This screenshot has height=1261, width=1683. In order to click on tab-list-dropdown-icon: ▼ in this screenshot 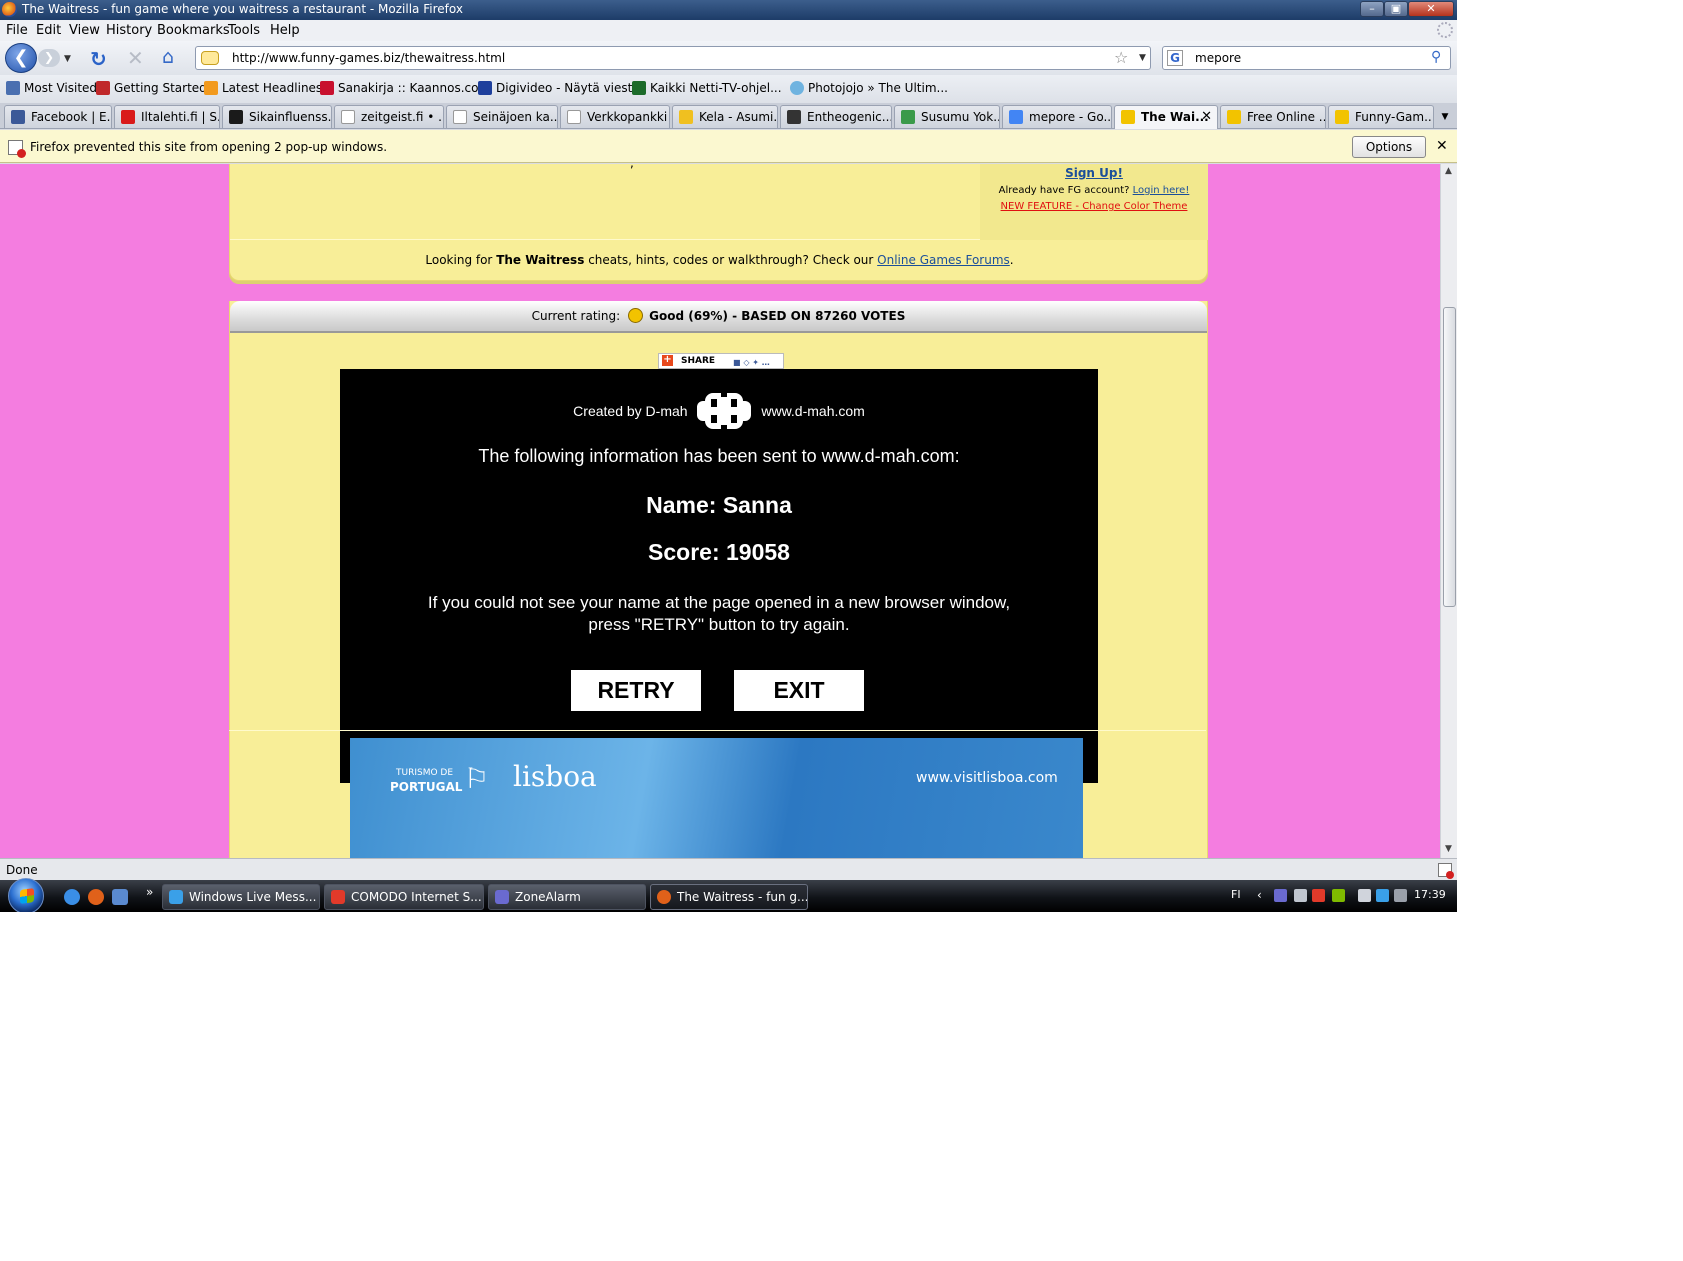, I will do `click(1445, 117)`.